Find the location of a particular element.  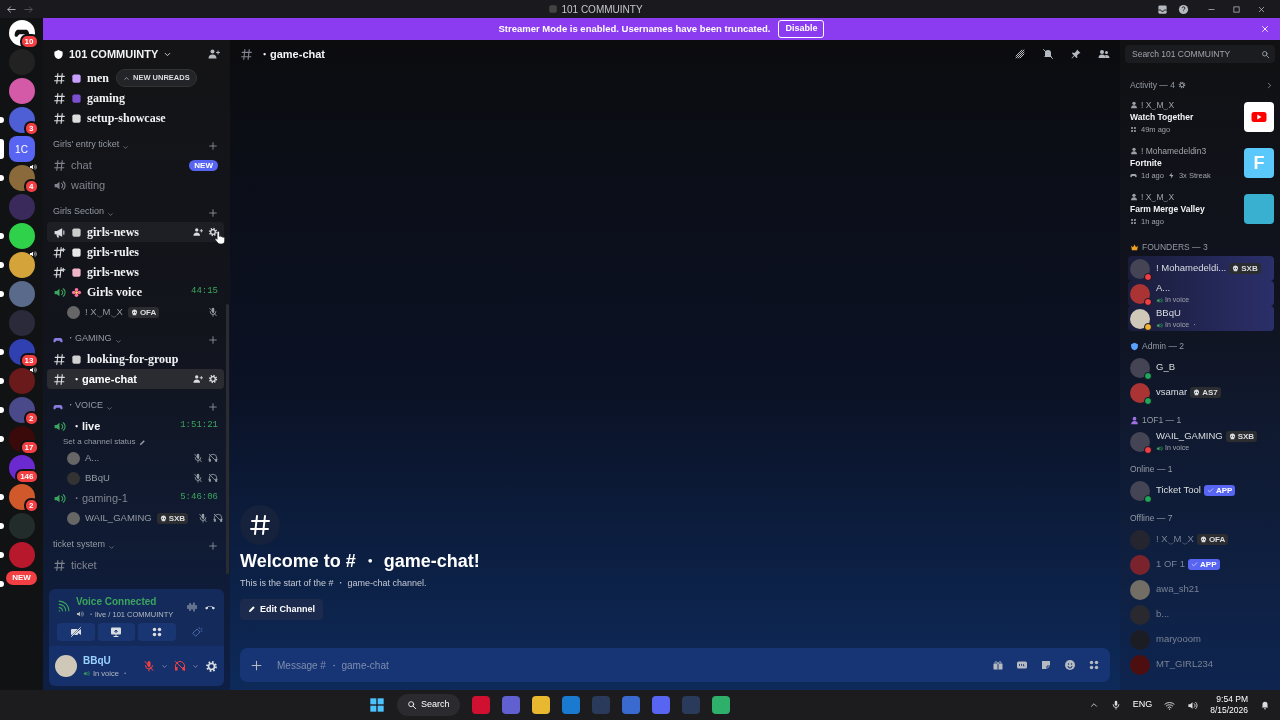

search-field: Search 101 COMMUINTY is located at coordinates (1200, 54).